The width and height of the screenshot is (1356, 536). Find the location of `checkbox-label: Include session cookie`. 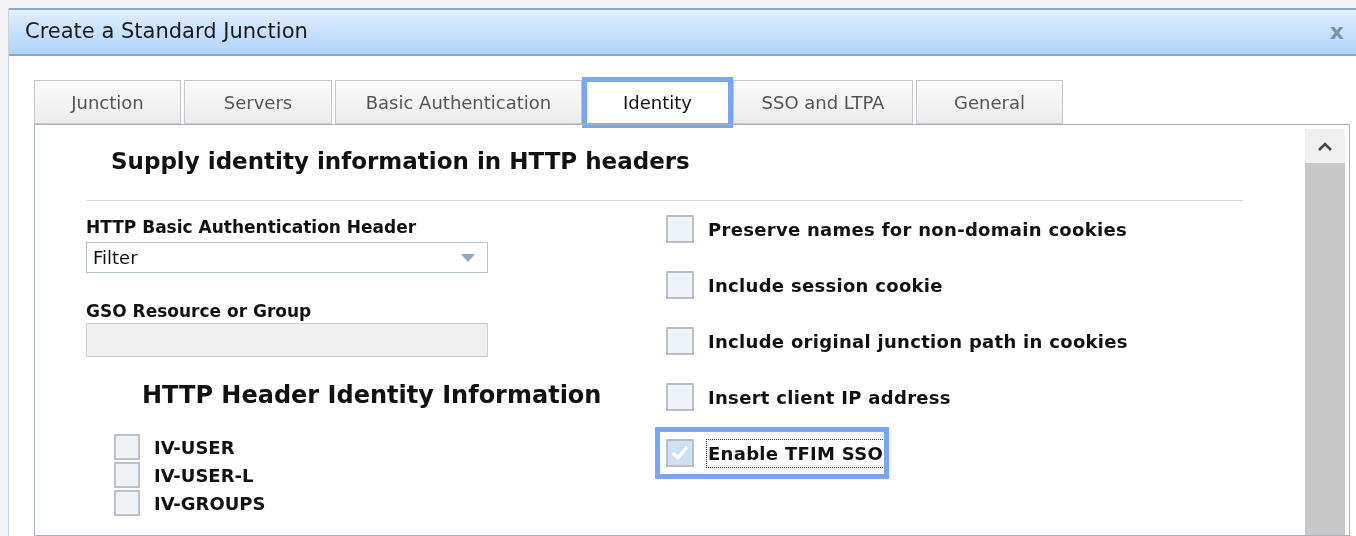

checkbox-label: Include session cookie is located at coordinates (825, 285).